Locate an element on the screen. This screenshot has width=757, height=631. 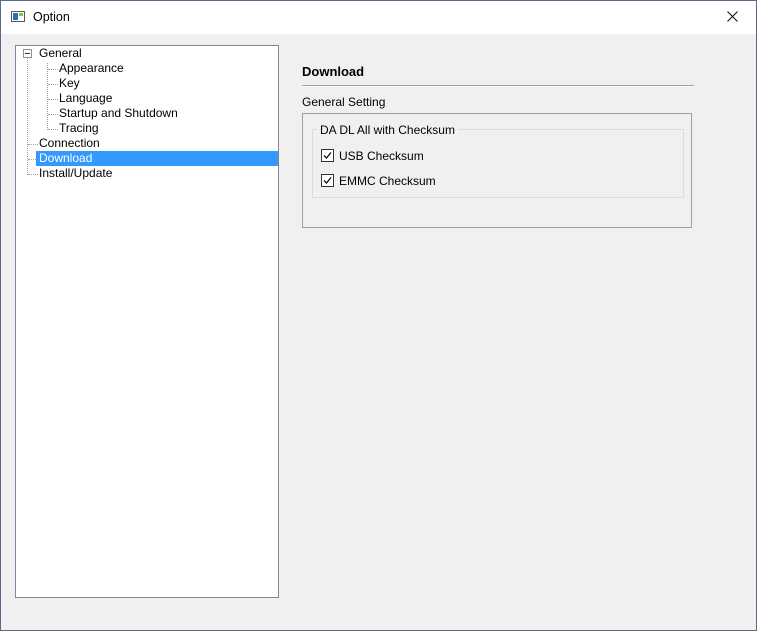
window-title: Option is located at coordinates (51, 17).